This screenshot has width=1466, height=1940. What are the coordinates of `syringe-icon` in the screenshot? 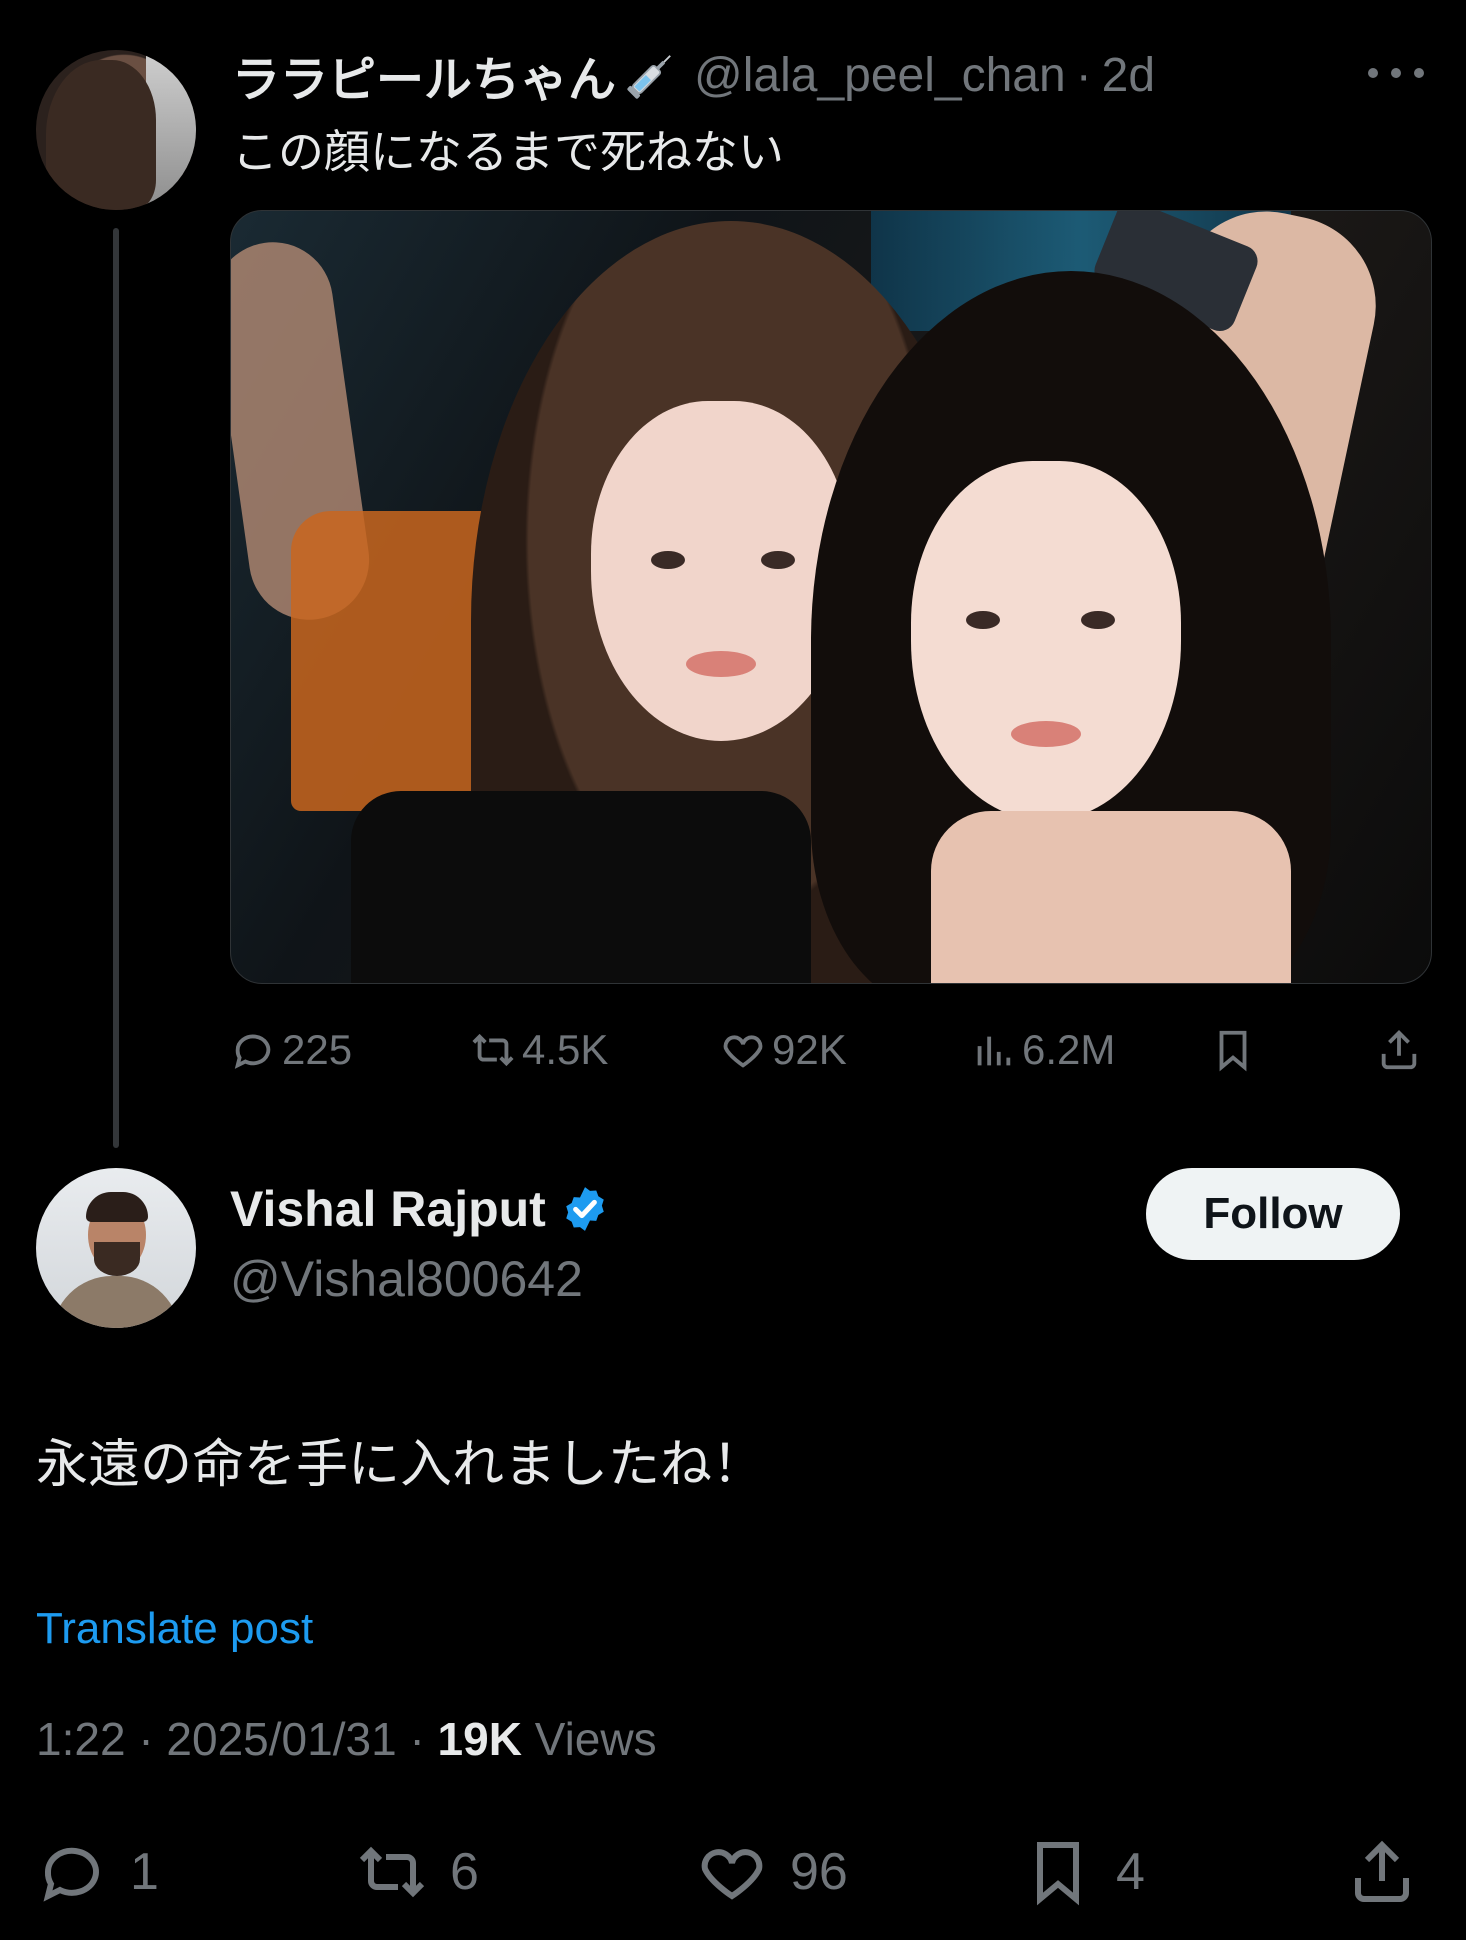 It's located at (649, 77).